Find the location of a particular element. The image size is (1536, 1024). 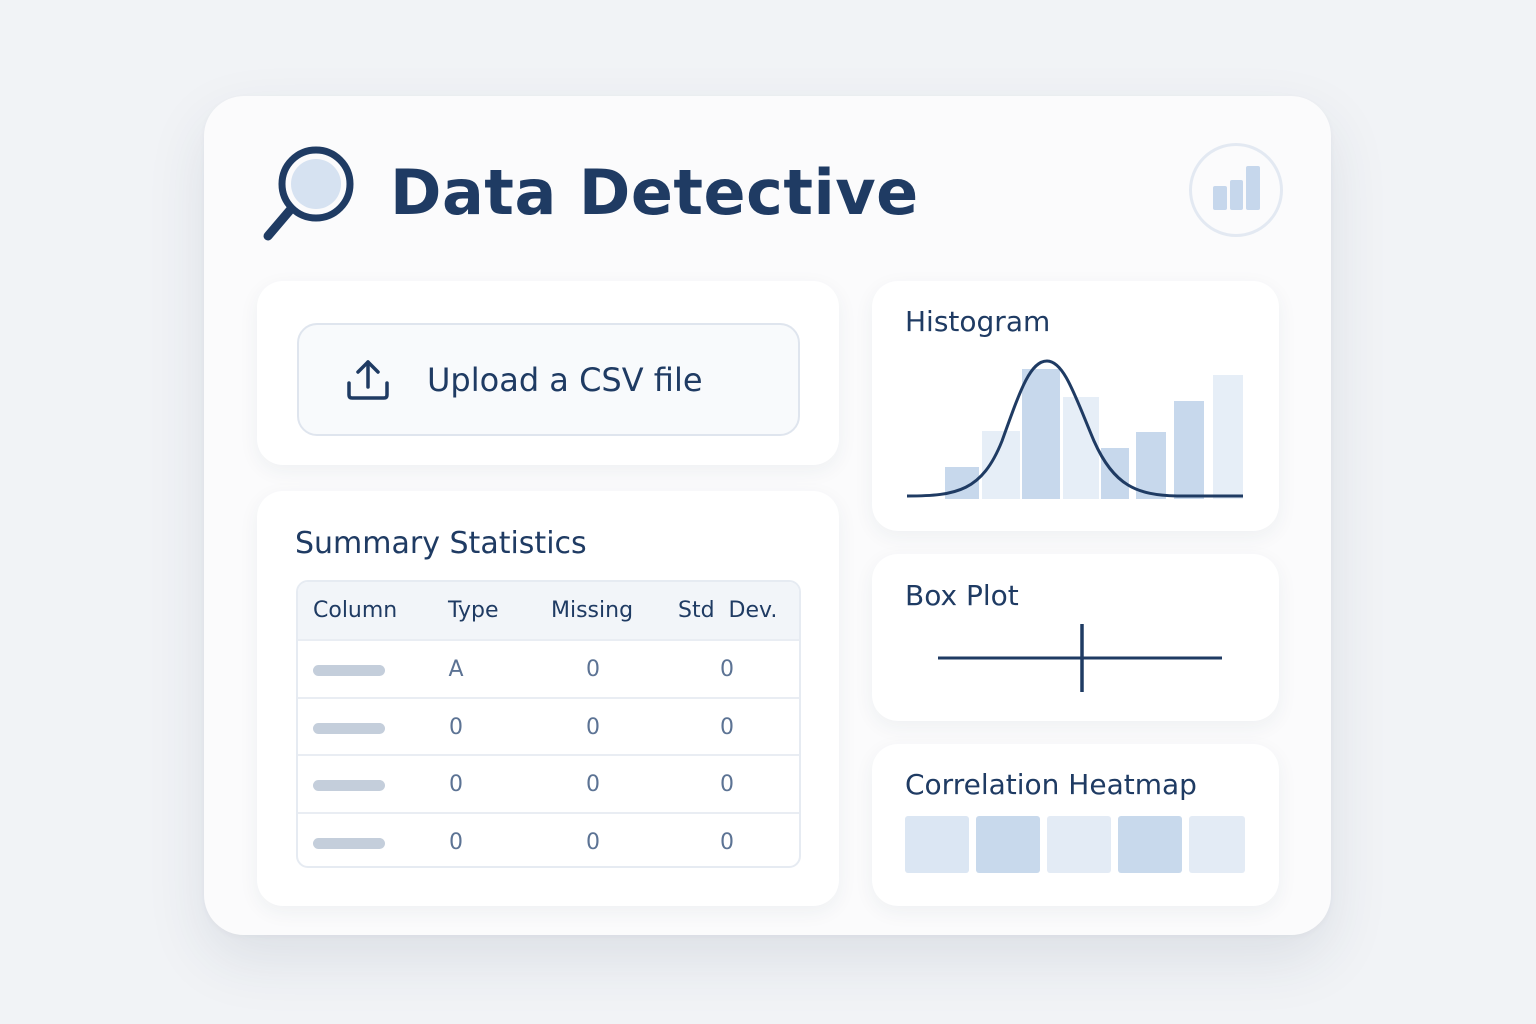

header-type: Type is located at coordinates (473, 610).